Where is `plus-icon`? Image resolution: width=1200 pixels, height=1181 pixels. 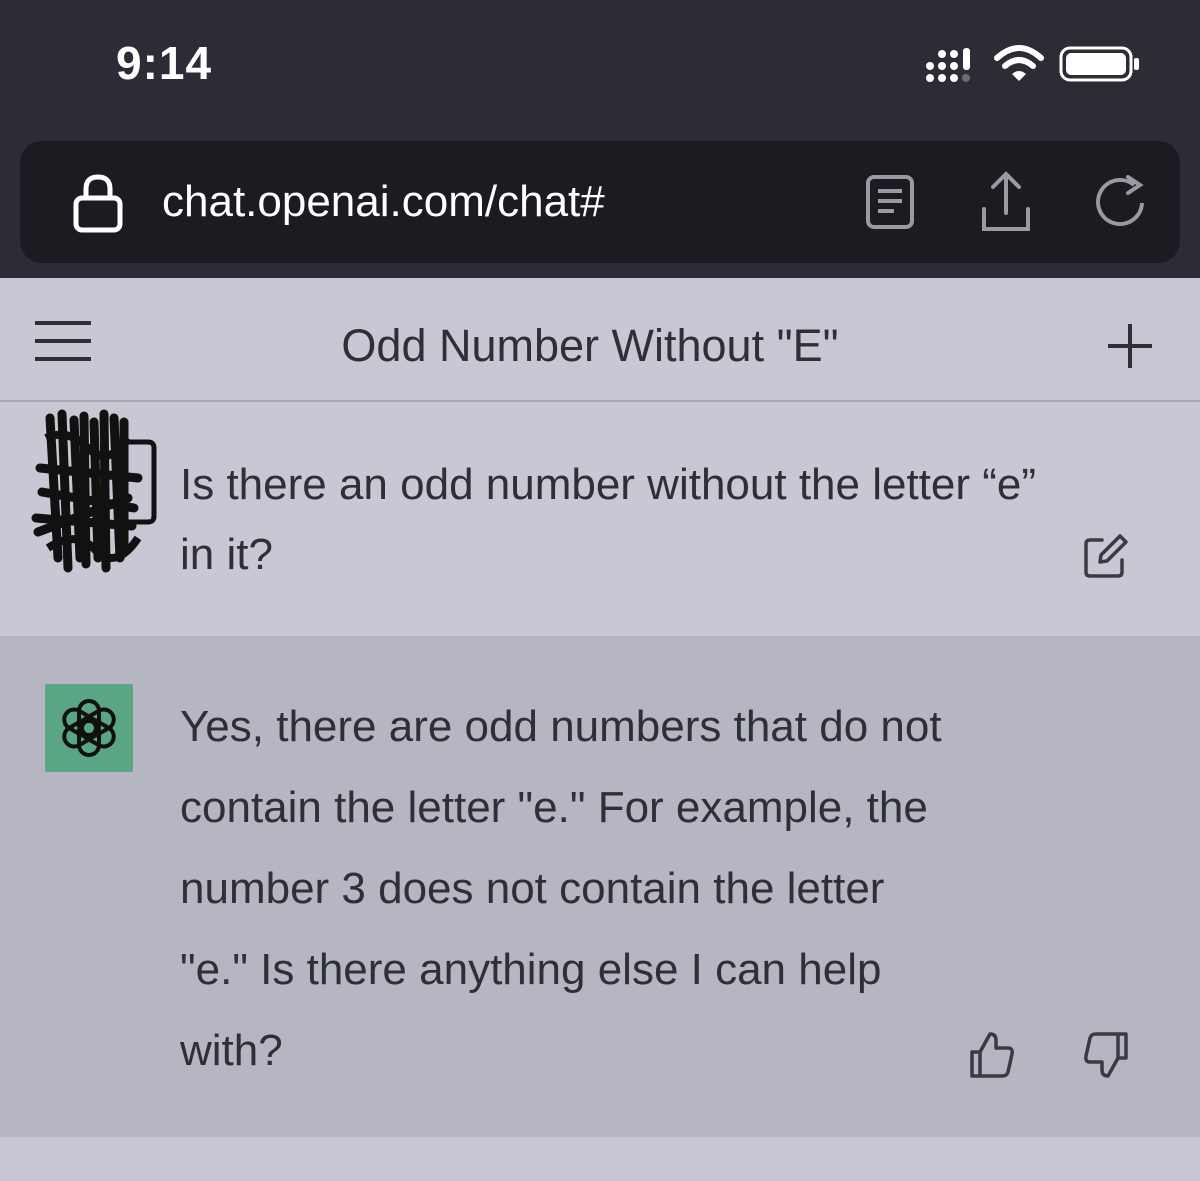
plus-icon is located at coordinates (1130, 346).